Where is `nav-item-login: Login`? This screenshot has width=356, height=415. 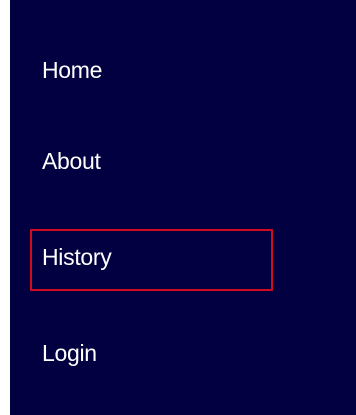
nav-item-login: Login is located at coordinates (69, 353).